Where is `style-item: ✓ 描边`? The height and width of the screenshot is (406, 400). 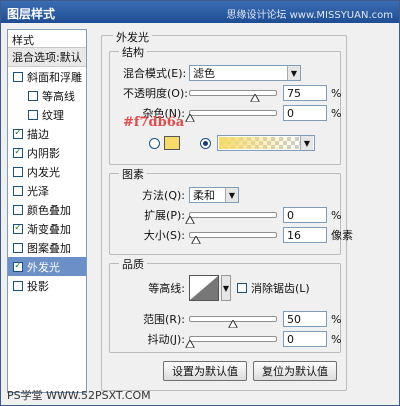 style-item: ✓ 描边 is located at coordinates (47, 133).